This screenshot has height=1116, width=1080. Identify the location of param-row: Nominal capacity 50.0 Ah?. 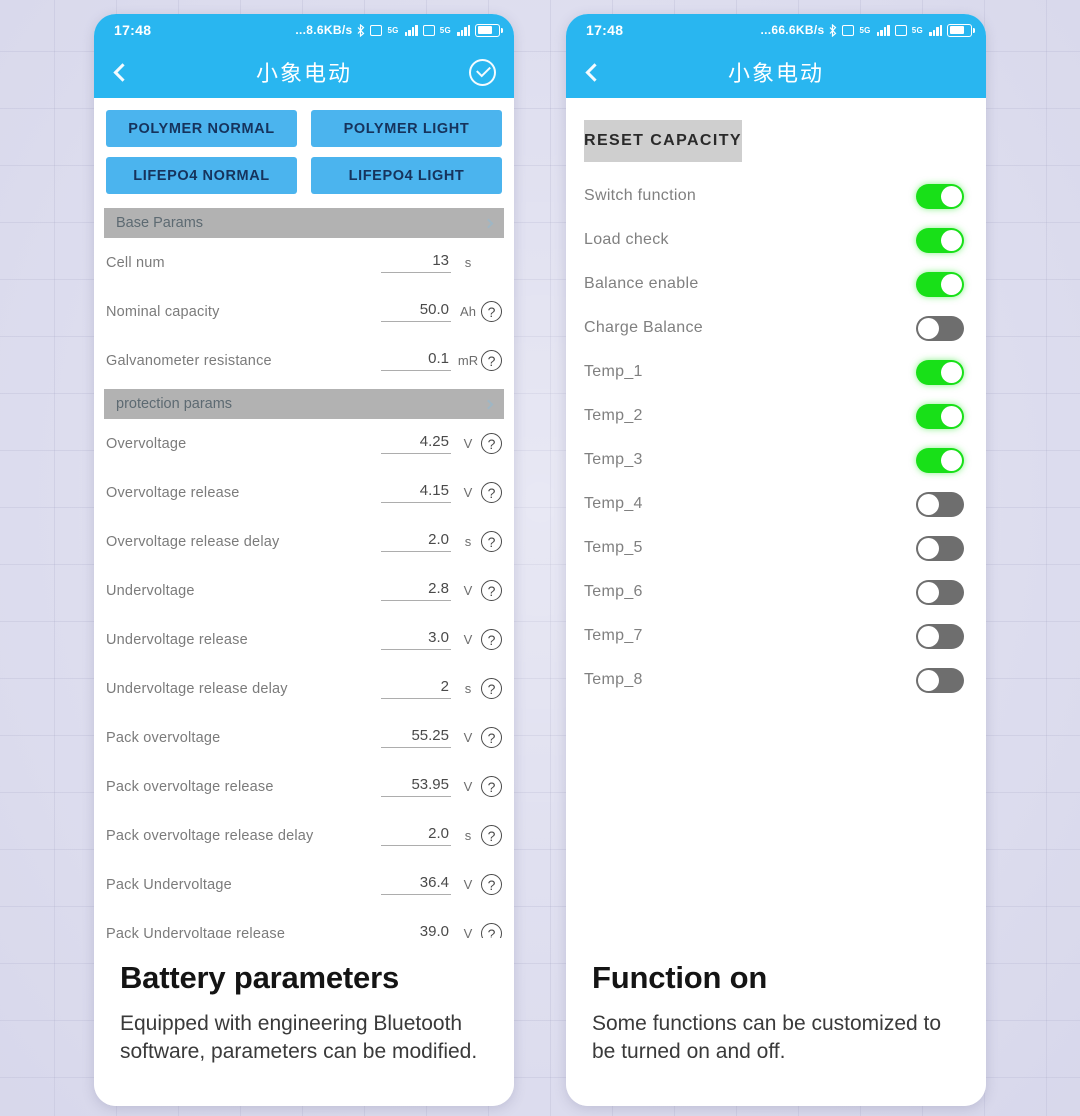
(304, 311).